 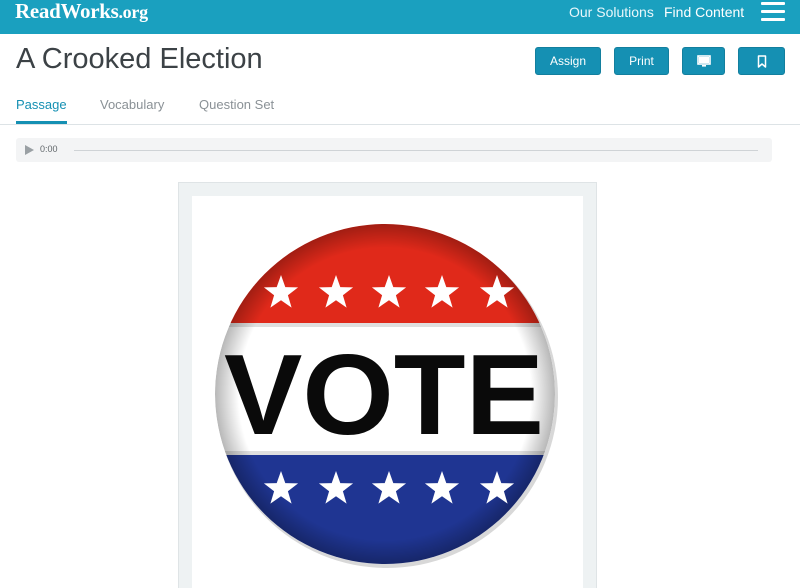 What do you see at coordinates (67, 11) in the screenshot?
I see `logo-name: ReadWorks` at bounding box center [67, 11].